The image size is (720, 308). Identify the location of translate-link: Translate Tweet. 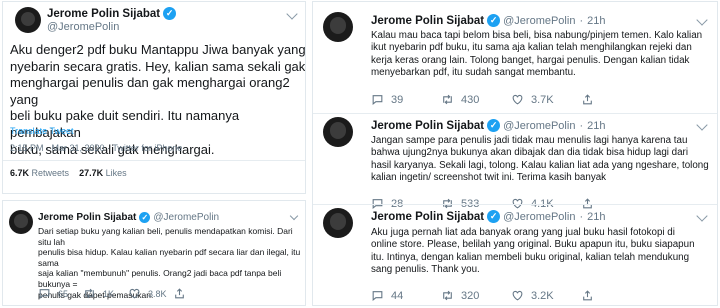
(42, 131).